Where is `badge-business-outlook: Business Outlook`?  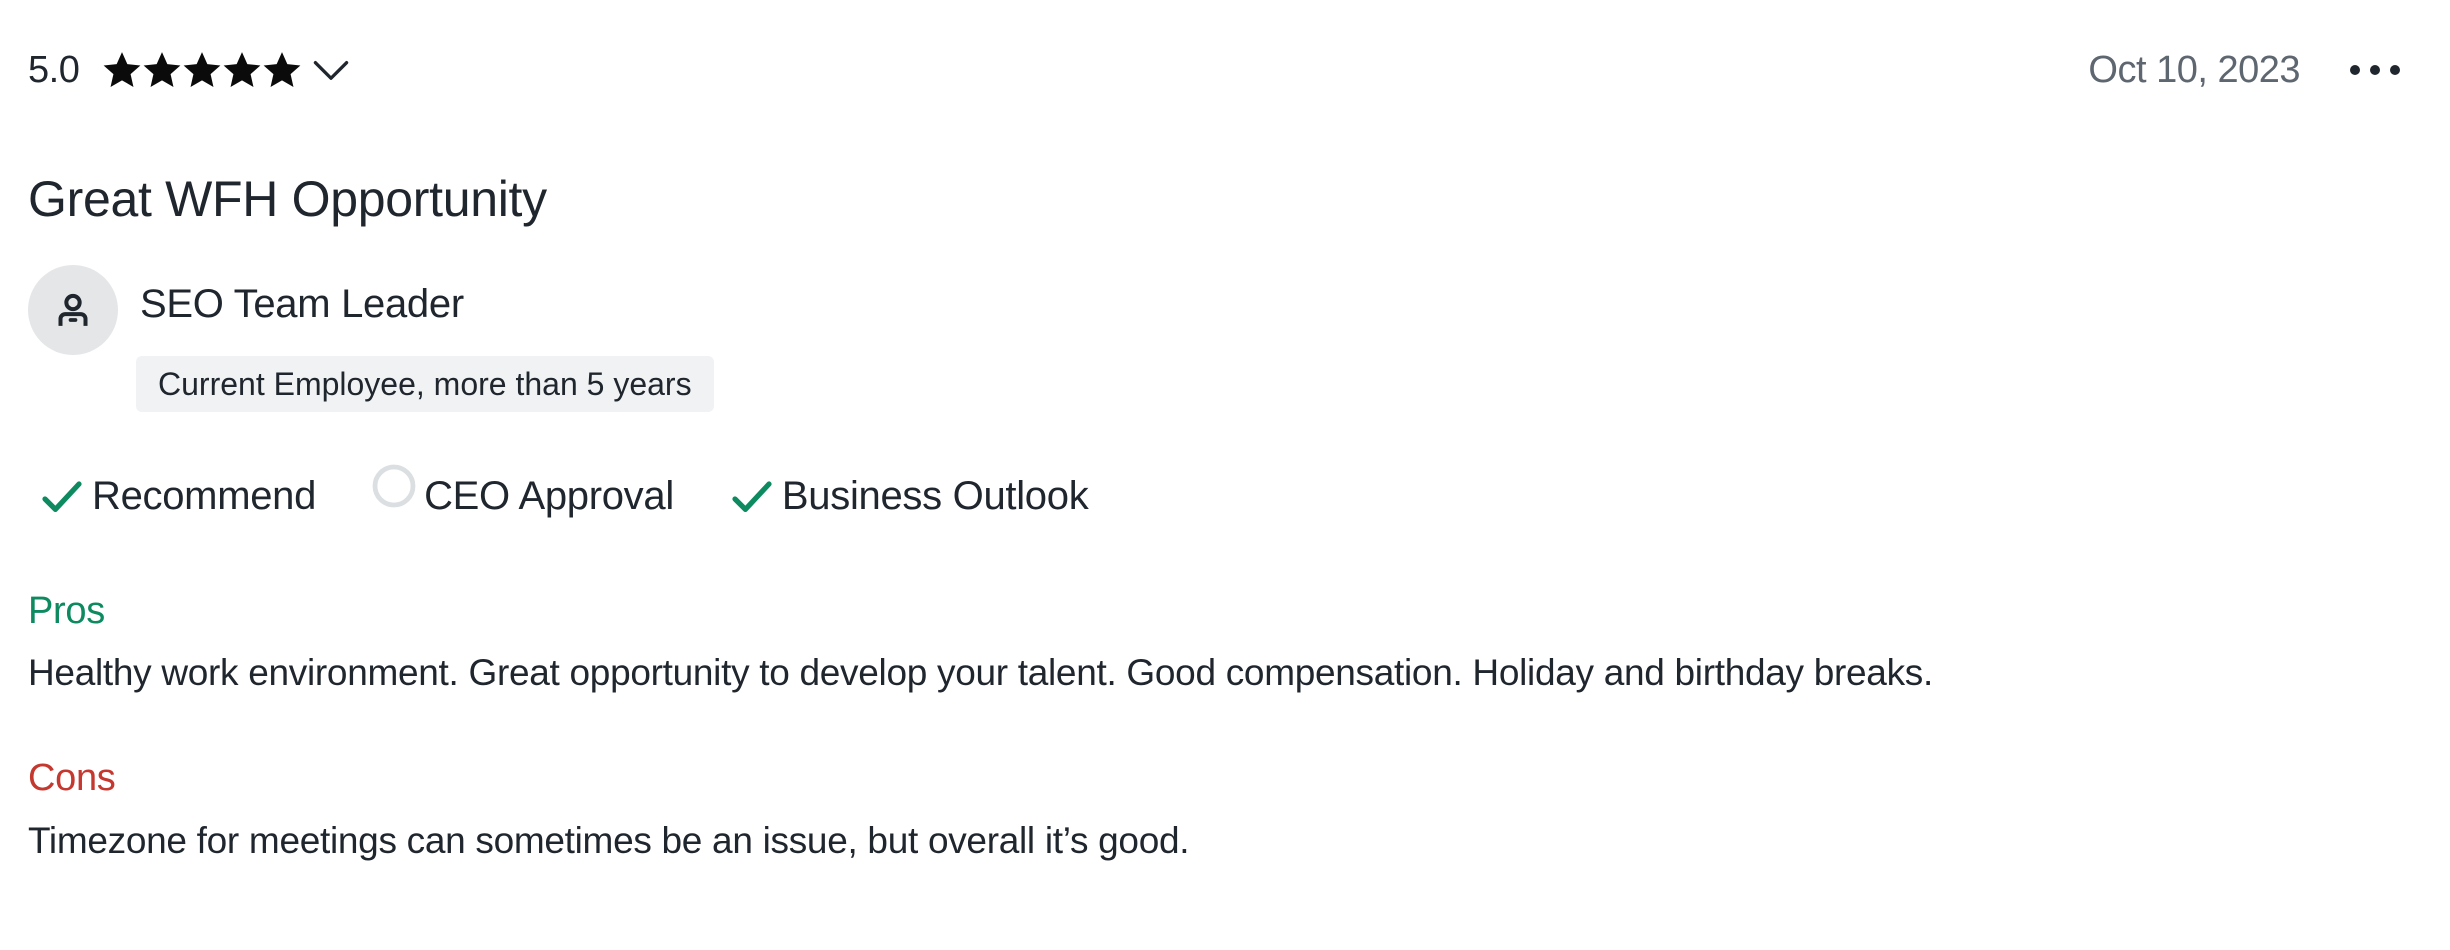 badge-business-outlook: Business Outlook is located at coordinates (908, 496).